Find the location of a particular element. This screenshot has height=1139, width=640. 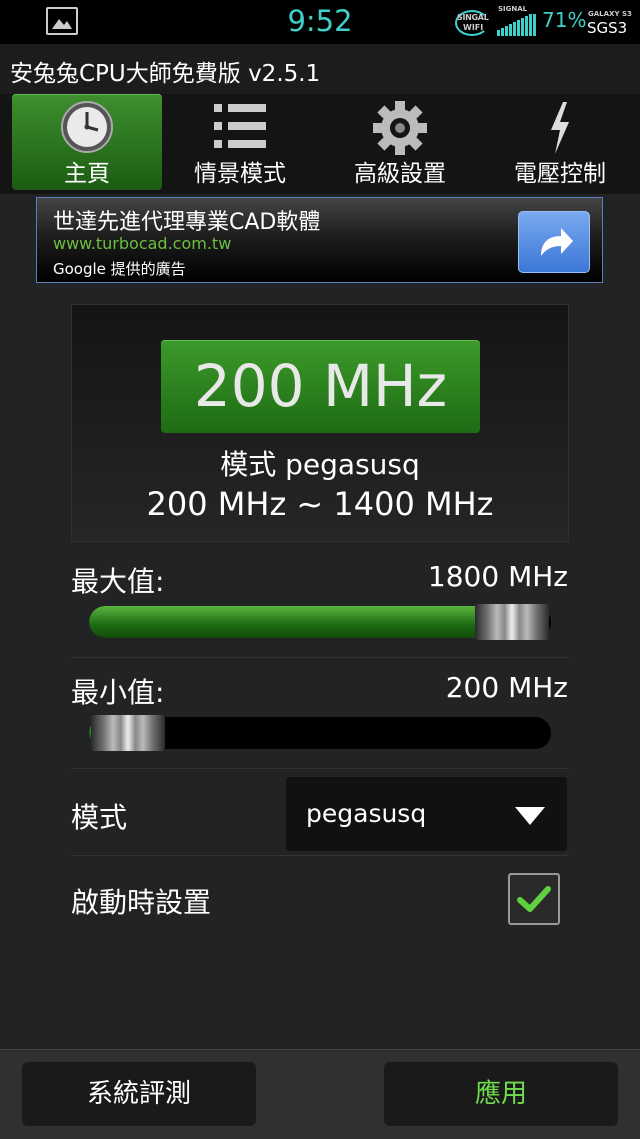

tab-label: 電壓控制 is located at coordinates (560, 174).